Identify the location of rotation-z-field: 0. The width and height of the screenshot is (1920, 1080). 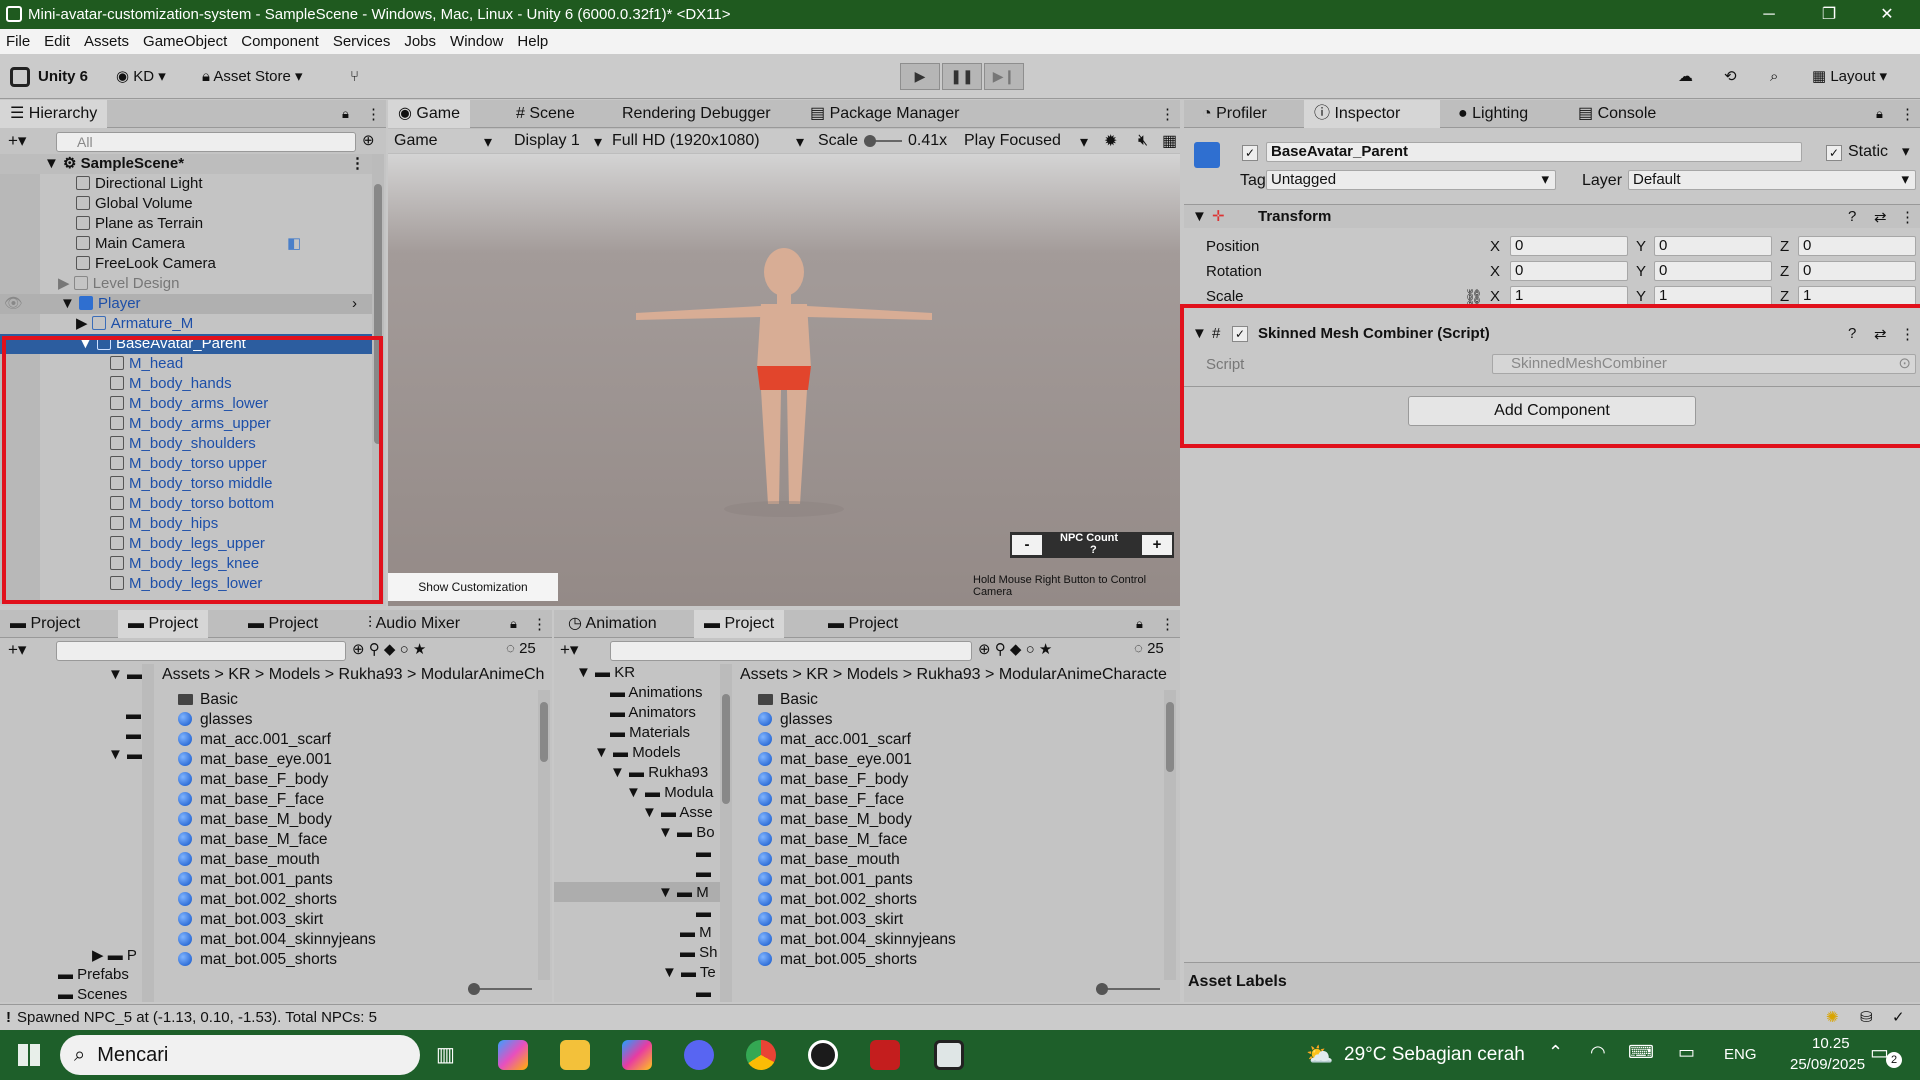
(1857, 271).